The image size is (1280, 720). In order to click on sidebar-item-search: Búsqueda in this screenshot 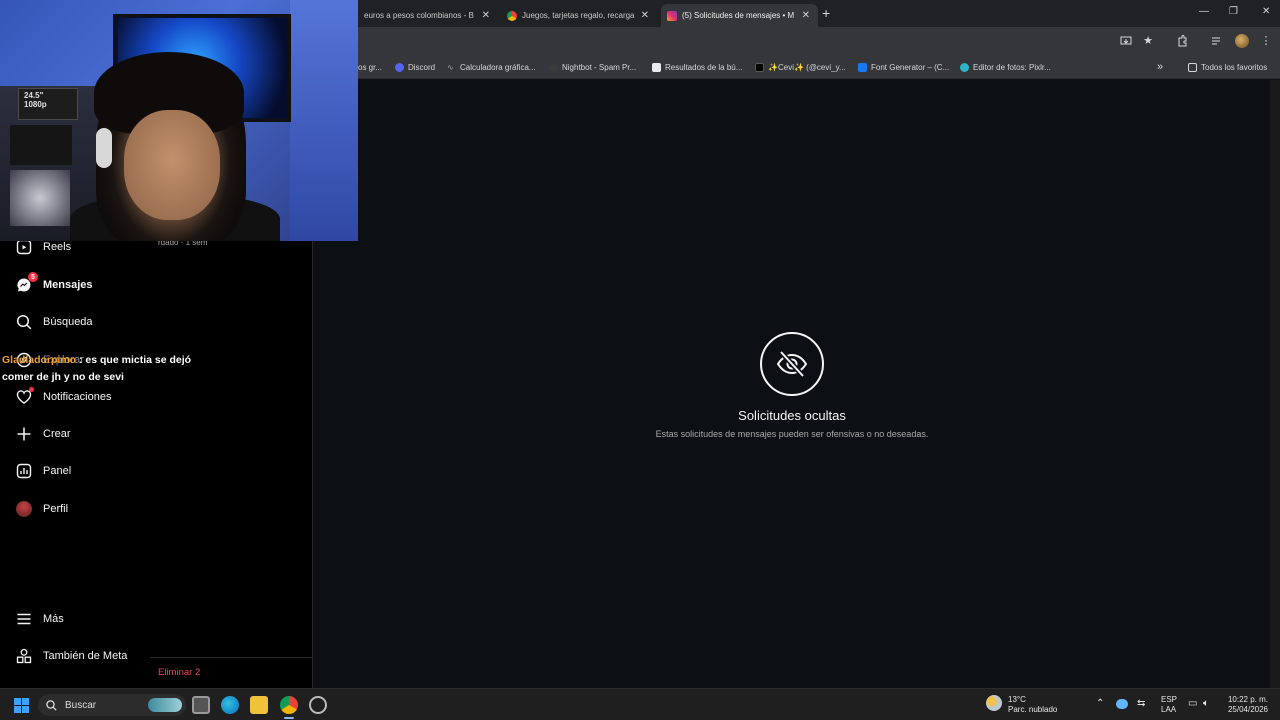, I will do `click(54, 322)`.